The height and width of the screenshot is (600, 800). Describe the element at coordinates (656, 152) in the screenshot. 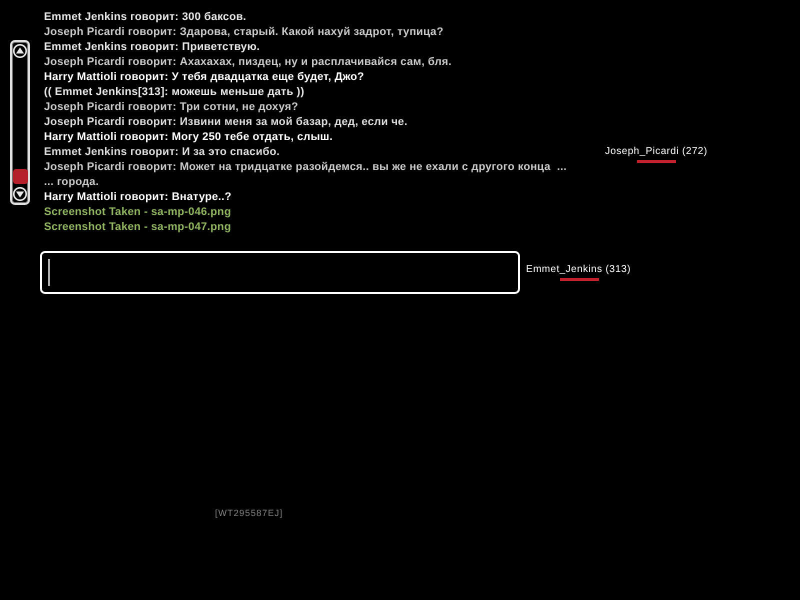

I see `player-name-tag: Joseph_Picardi (272)` at that location.